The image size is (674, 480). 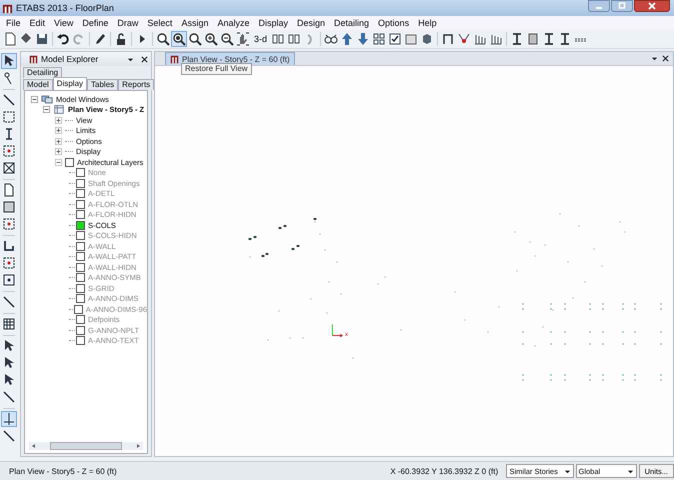 What do you see at coordinates (65, 8) in the screenshot?
I see `window-title: ETABS 2013 - FloorPlan` at bounding box center [65, 8].